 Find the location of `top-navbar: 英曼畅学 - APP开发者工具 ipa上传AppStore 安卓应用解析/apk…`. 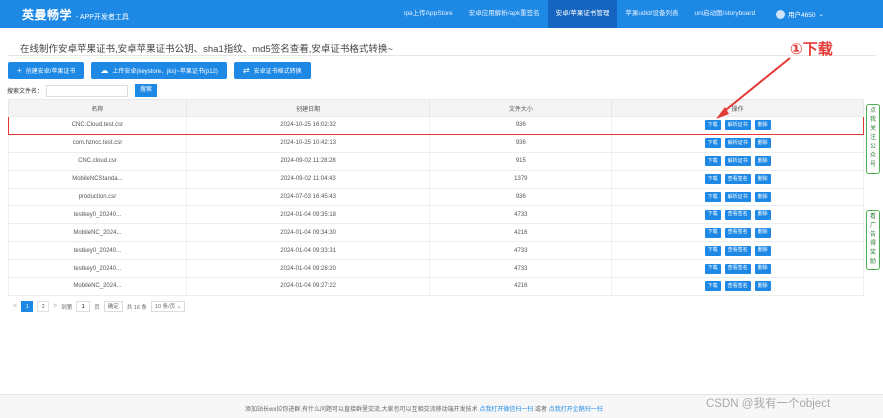

top-navbar: 英曼畅学 - APP开发者工具 ipa上传AppStore 安卓应用解析/apk… is located at coordinates (441, 14).